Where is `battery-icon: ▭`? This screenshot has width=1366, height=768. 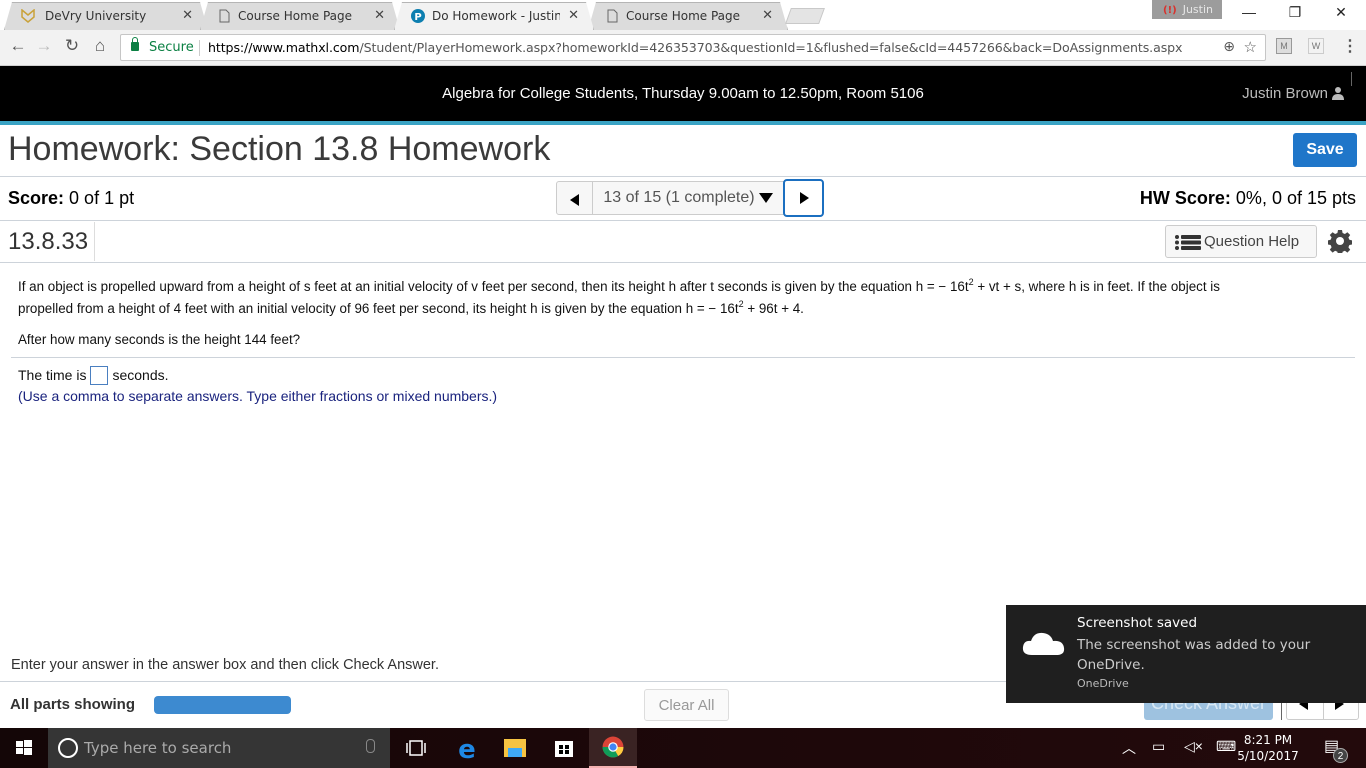
battery-icon: ▭ is located at coordinates (1158, 746).